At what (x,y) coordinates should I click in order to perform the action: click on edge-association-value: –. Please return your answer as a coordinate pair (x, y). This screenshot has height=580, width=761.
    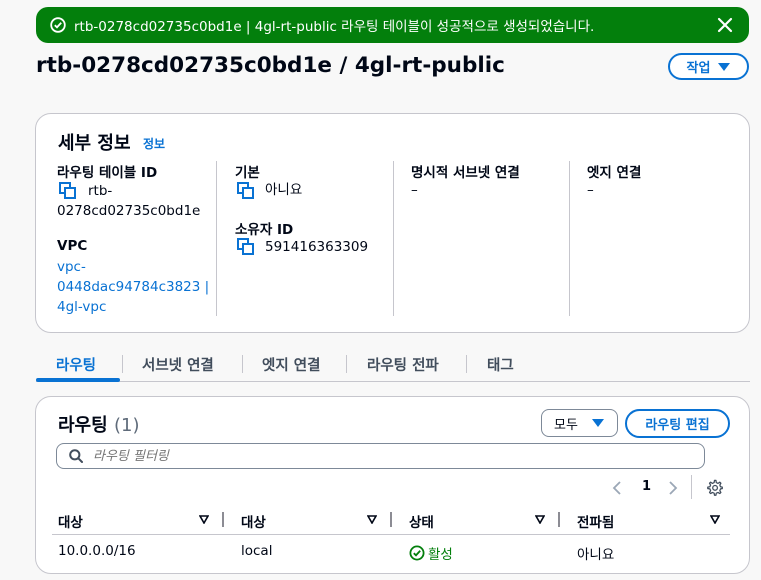
    Looking at the image, I should click on (590, 190).